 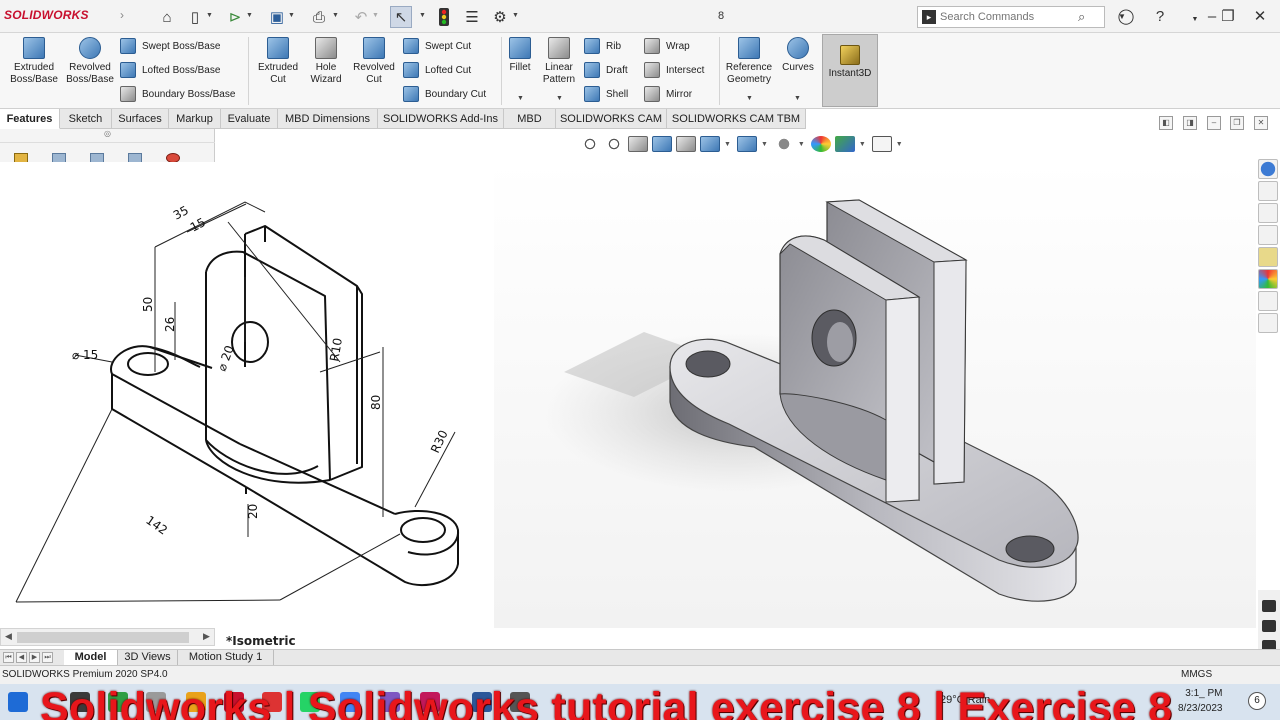 What do you see at coordinates (1228, 17) in the screenshot?
I see `restore-icon: ❐` at bounding box center [1228, 17].